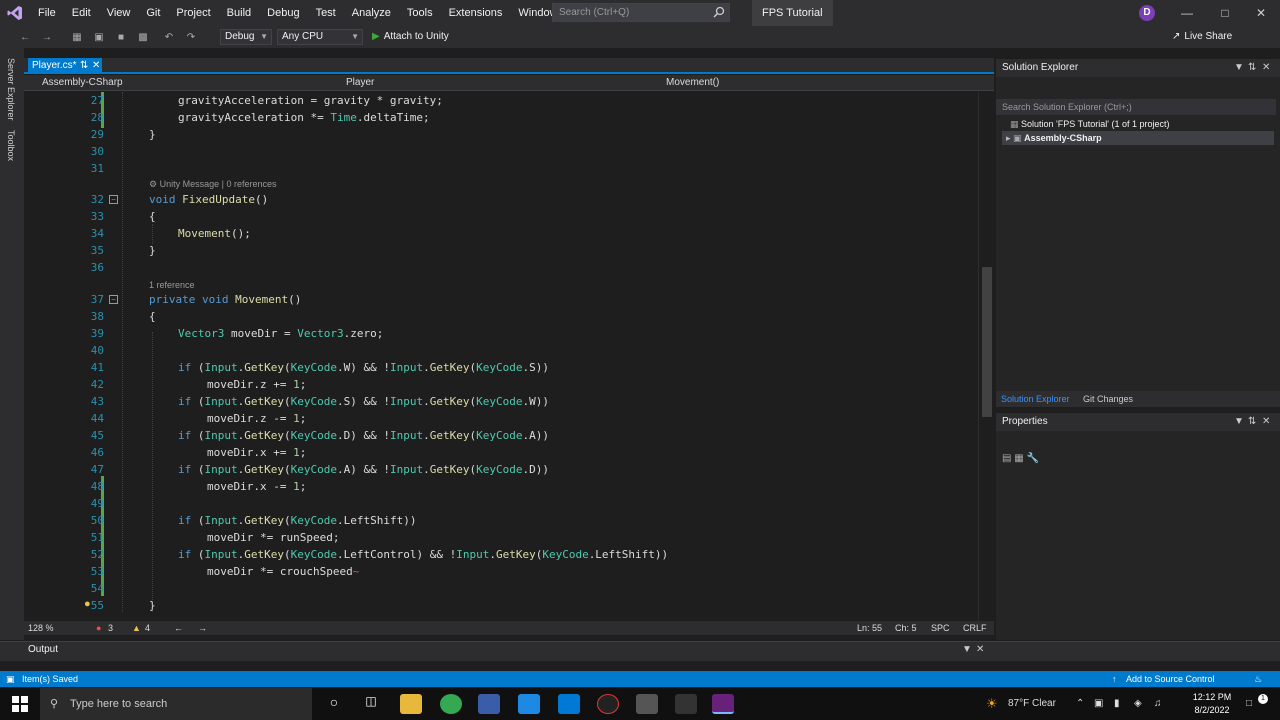 The width and height of the screenshot is (1280, 720). Describe the element at coordinates (1176, 36) in the screenshot. I see `live-share-icon: ↗` at that location.